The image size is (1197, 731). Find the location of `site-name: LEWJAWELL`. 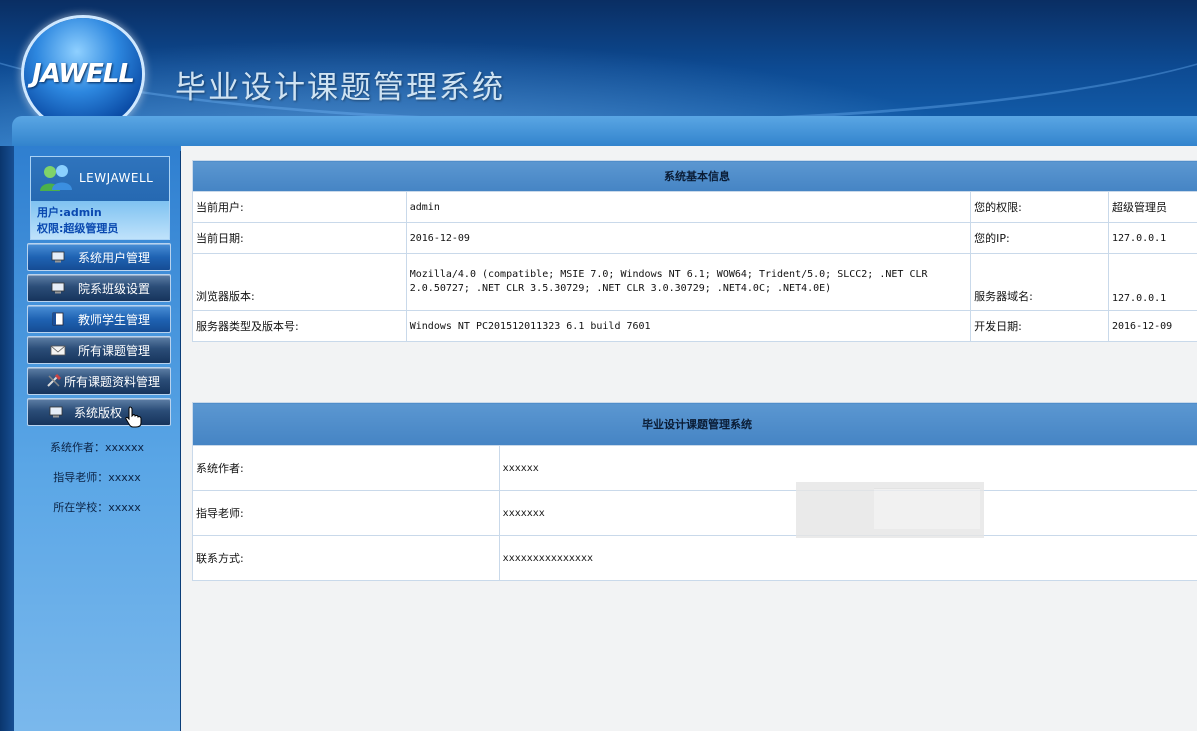

site-name: LEWJAWELL is located at coordinates (116, 178).